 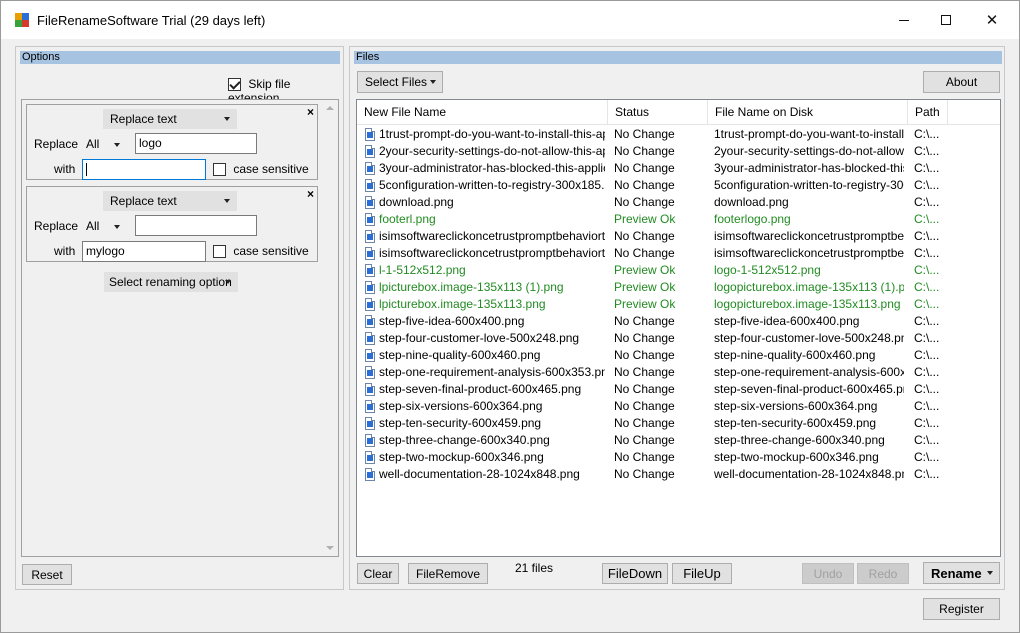 I want to click on close-window-button: ✕, so click(x=992, y=20).